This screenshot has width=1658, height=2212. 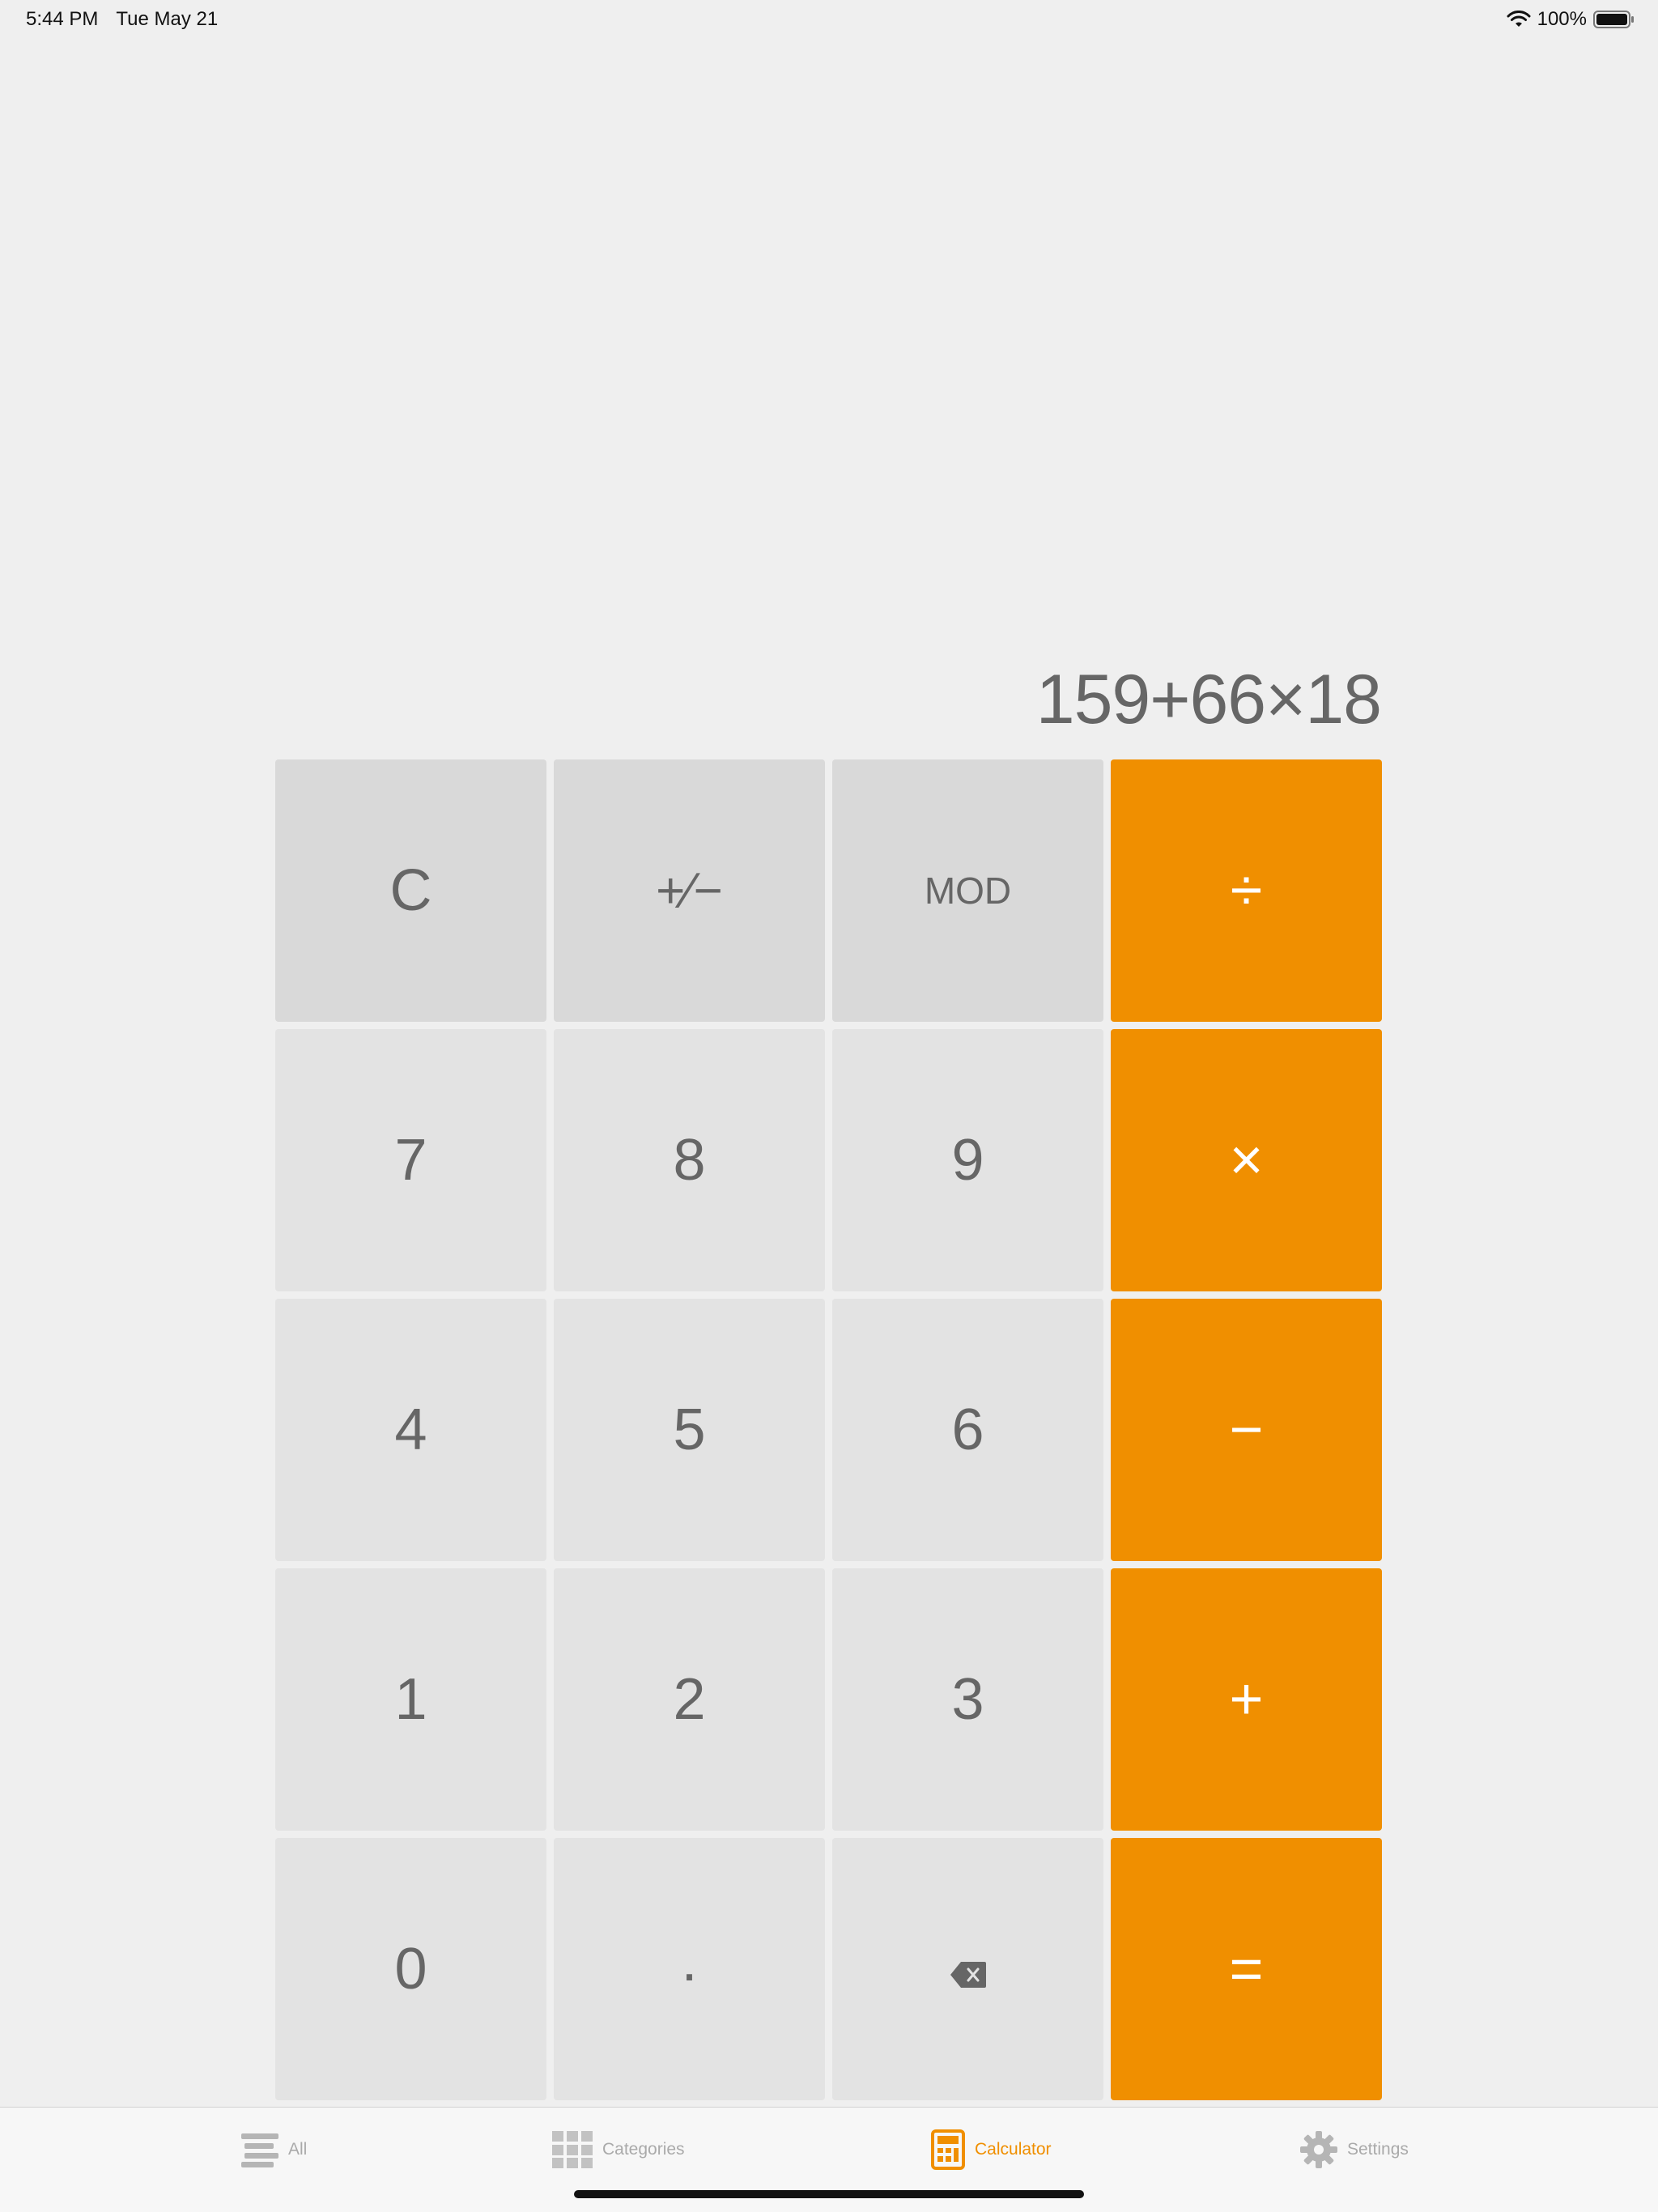 What do you see at coordinates (259, 2149) in the screenshot?
I see `list-icon` at bounding box center [259, 2149].